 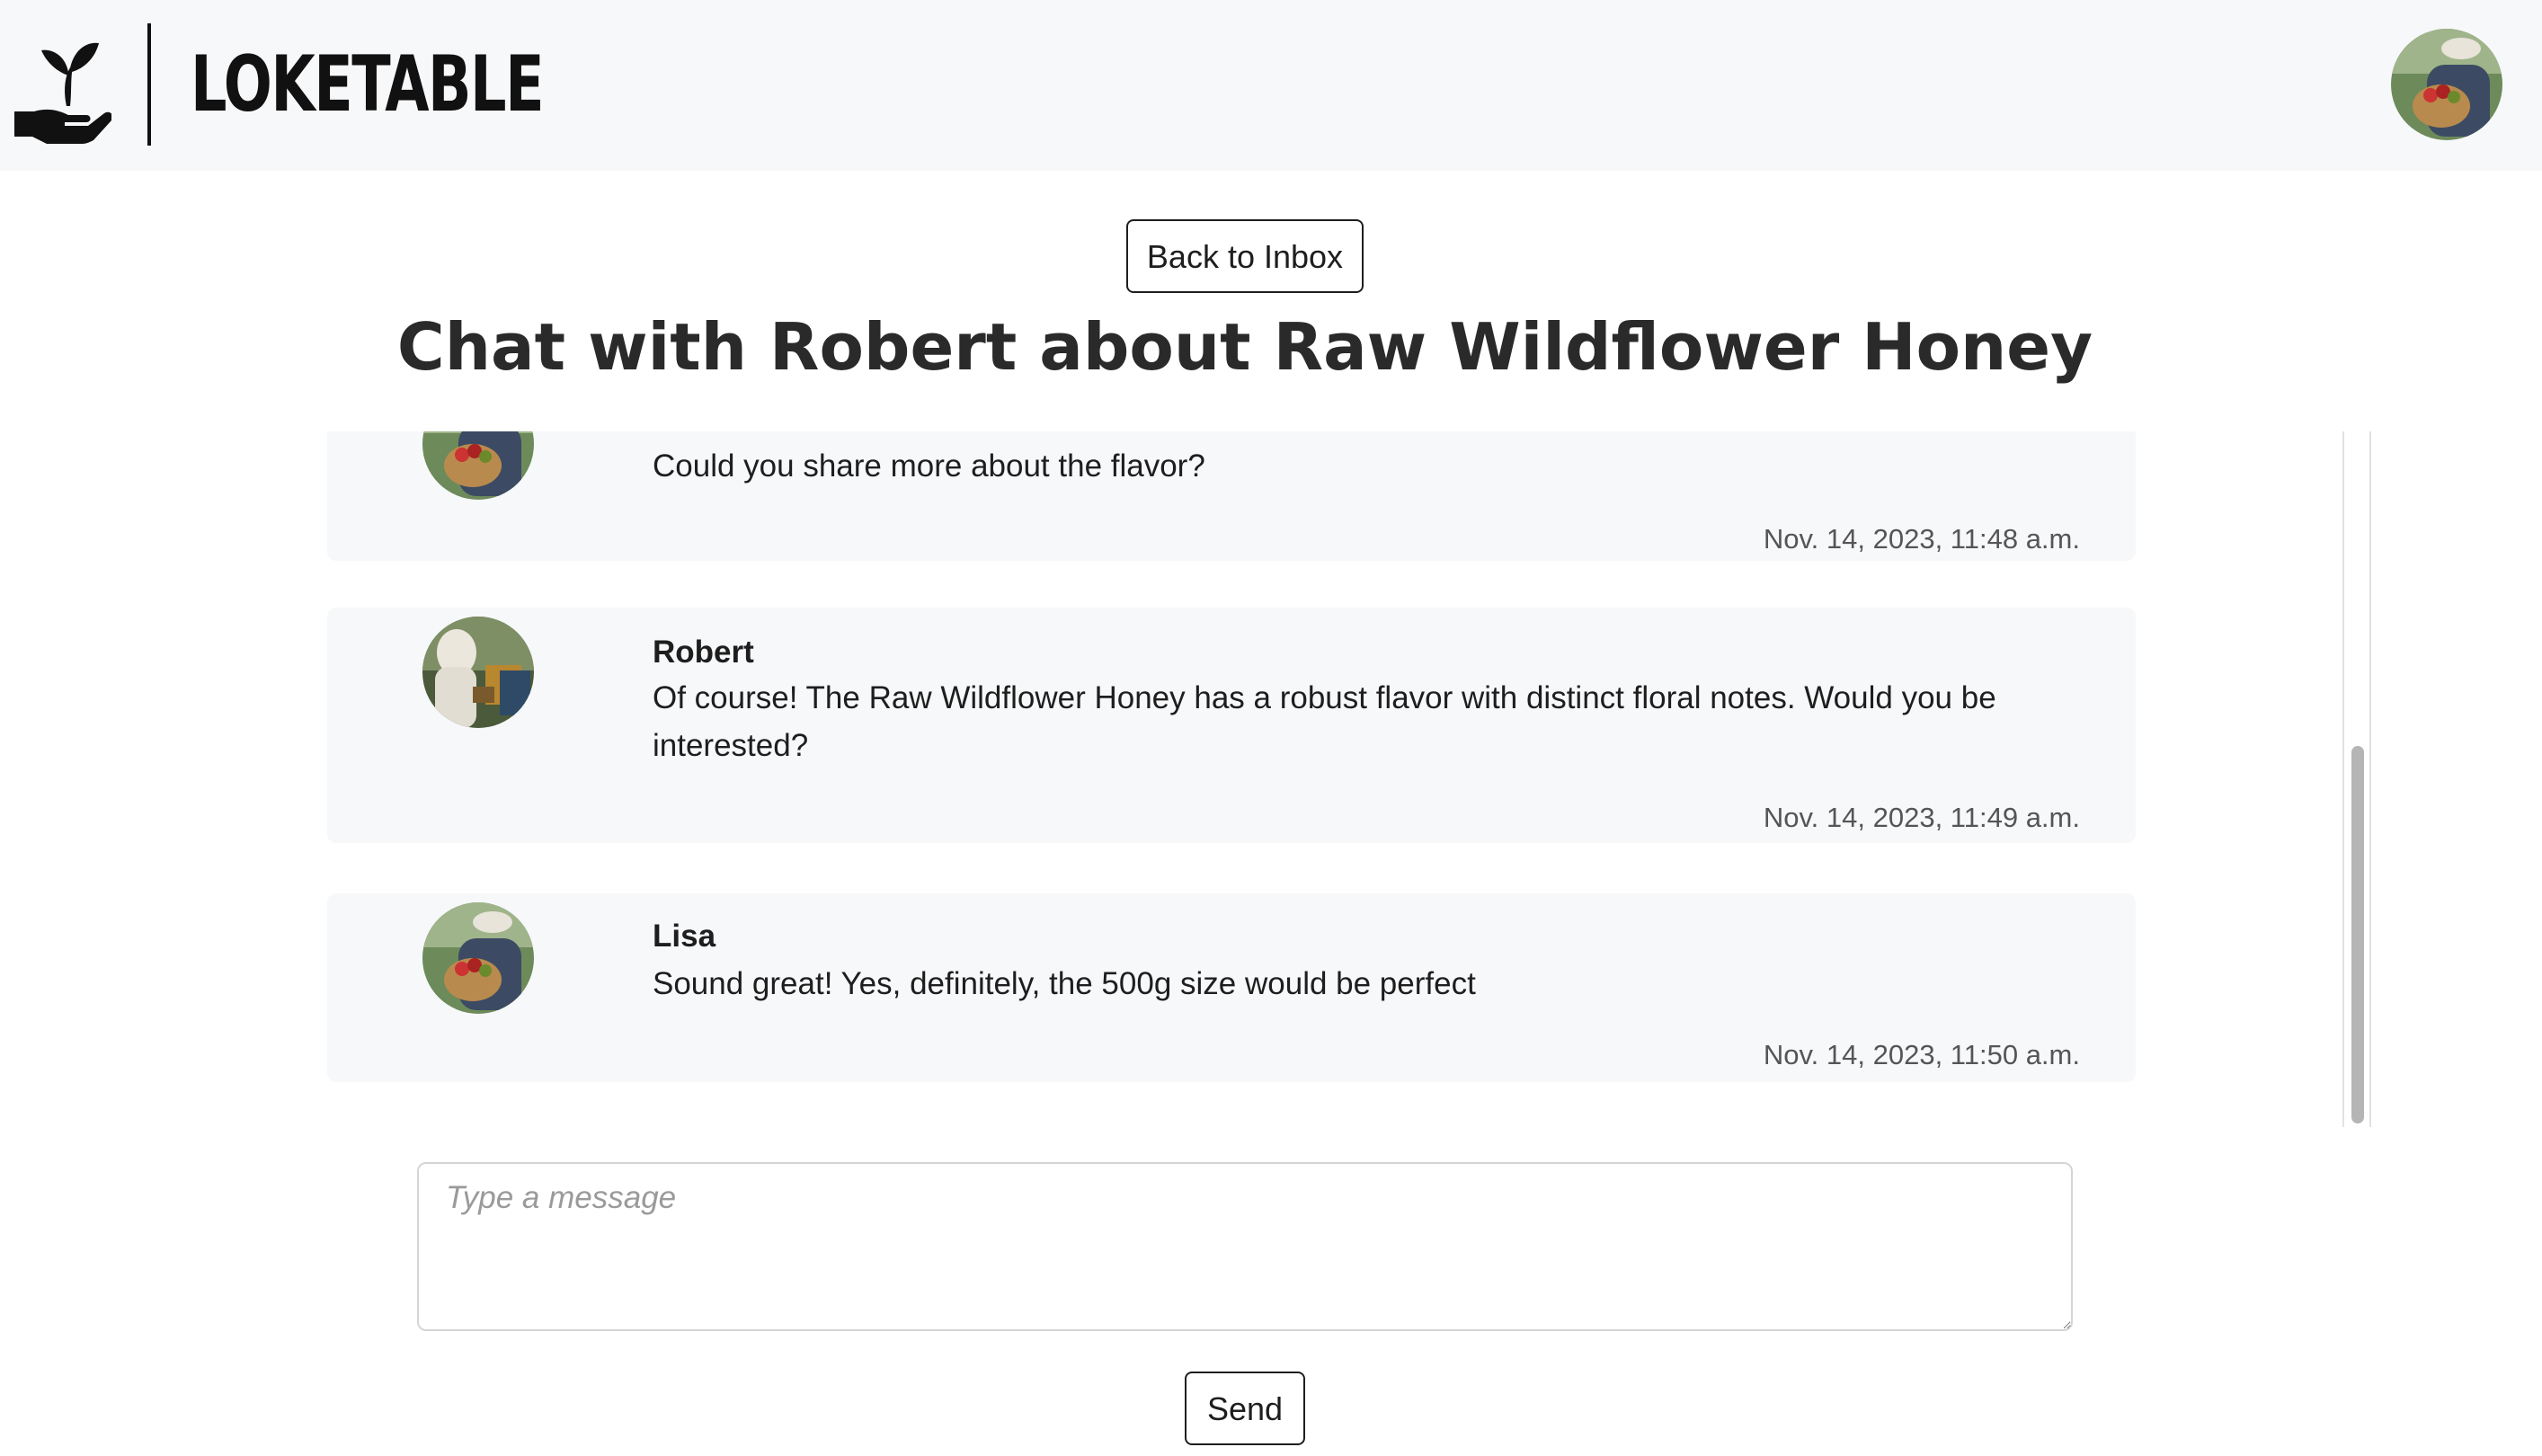 What do you see at coordinates (1245, 256) in the screenshot?
I see `back-to-inbox-button: Back to Inbox` at bounding box center [1245, 256].